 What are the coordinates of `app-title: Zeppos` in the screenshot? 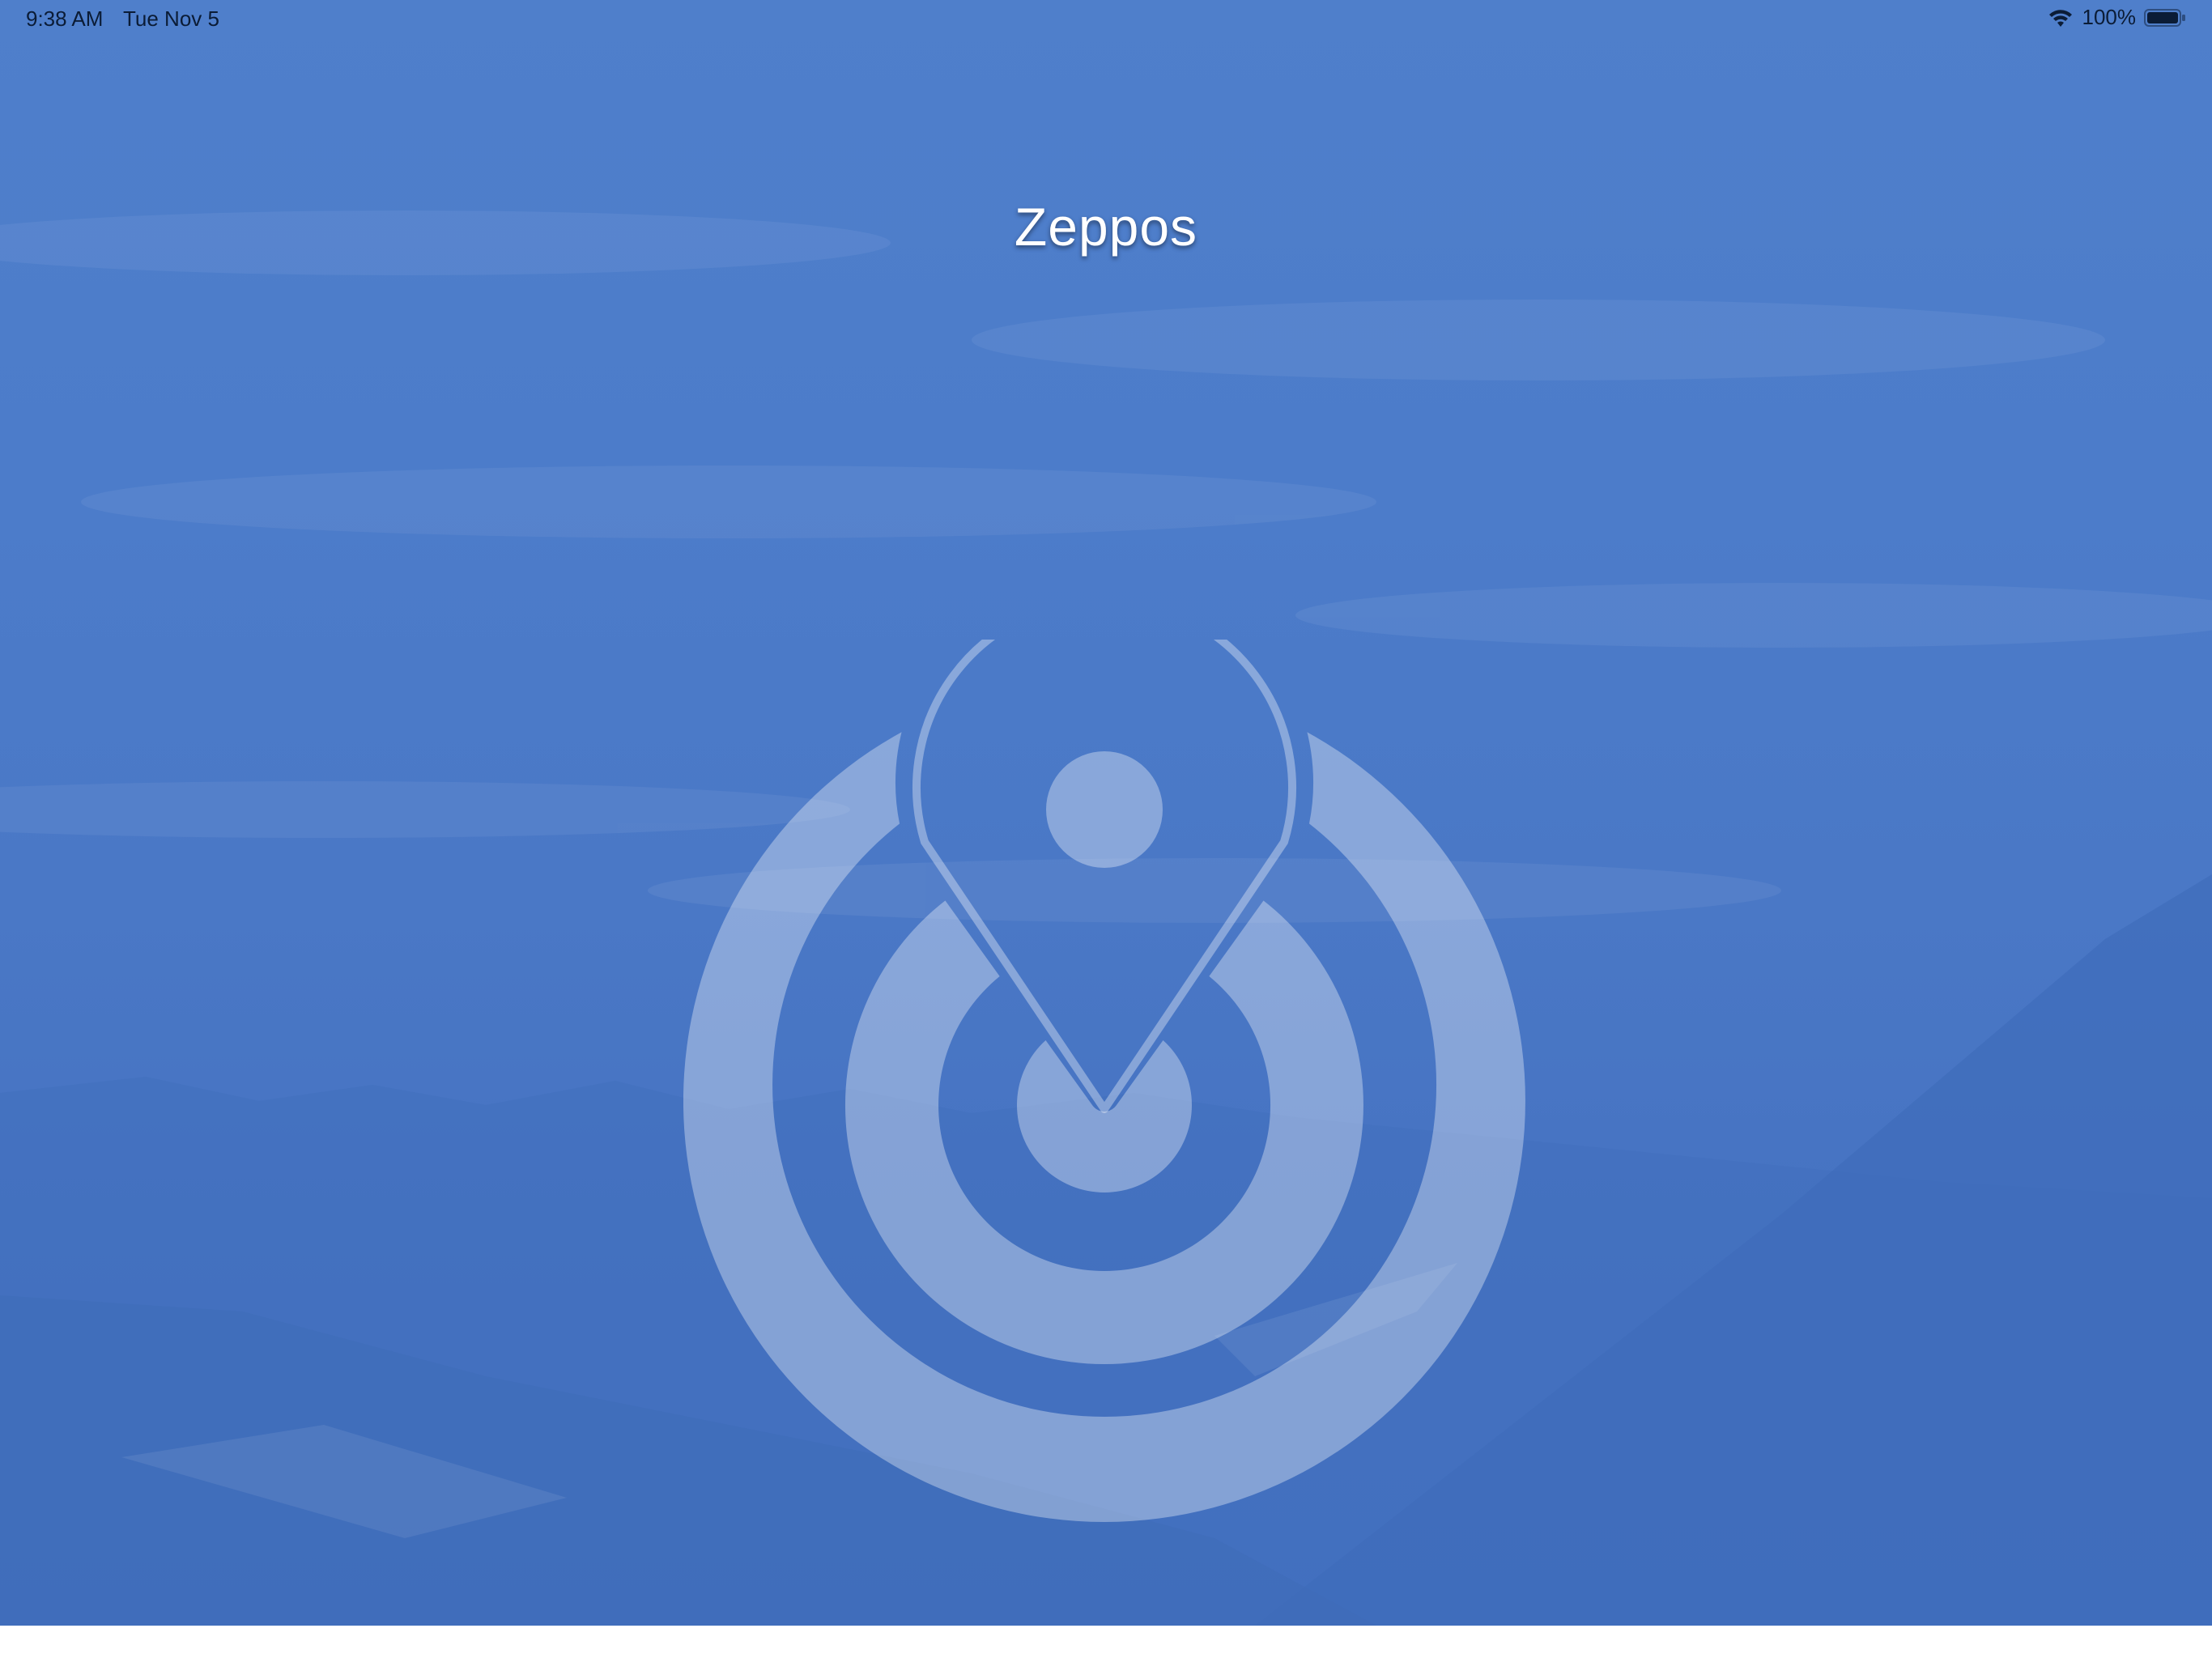 It's located at (1106, 227).